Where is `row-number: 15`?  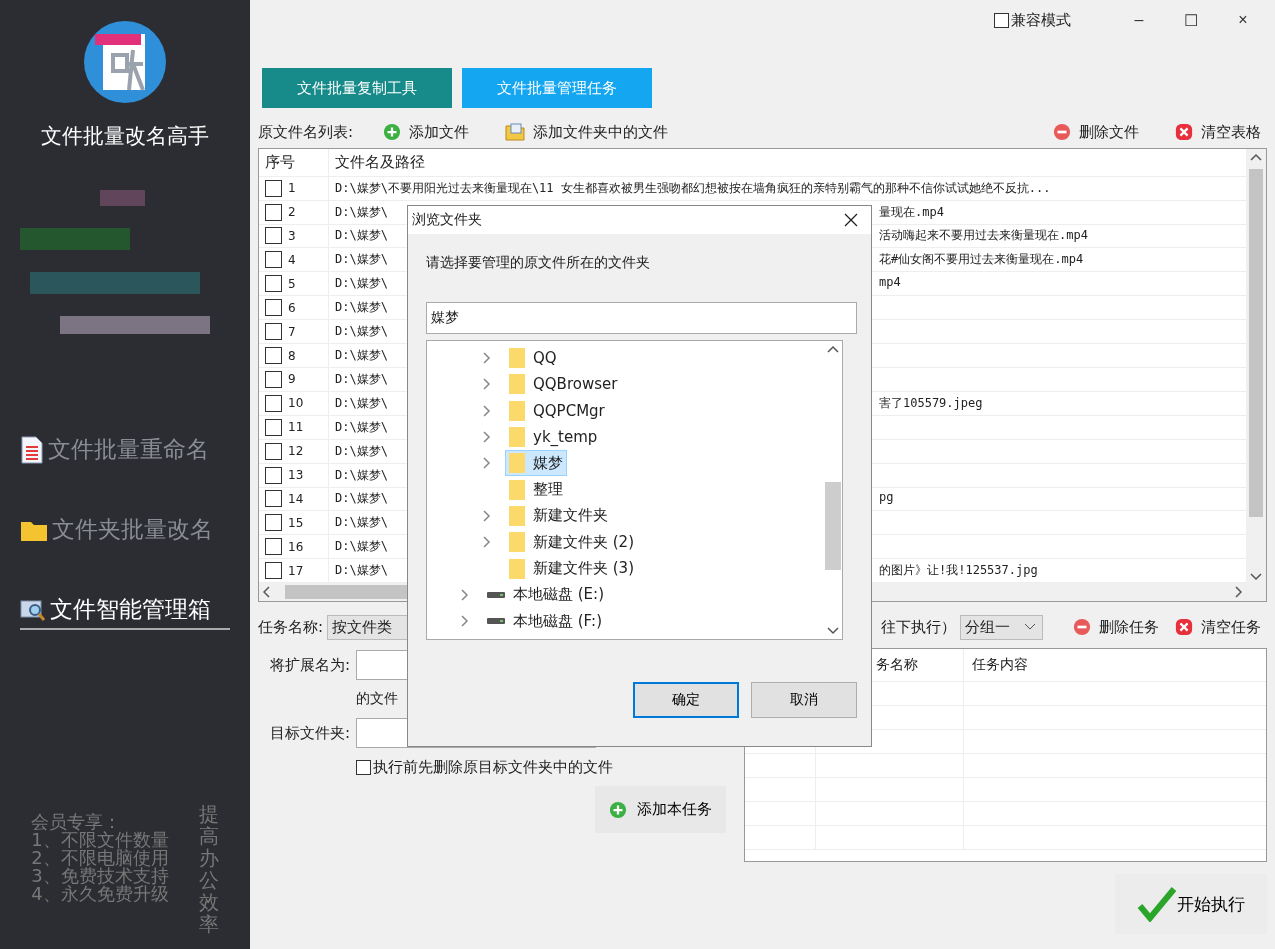
row-number: 15 is located at coordinates (296, 522).